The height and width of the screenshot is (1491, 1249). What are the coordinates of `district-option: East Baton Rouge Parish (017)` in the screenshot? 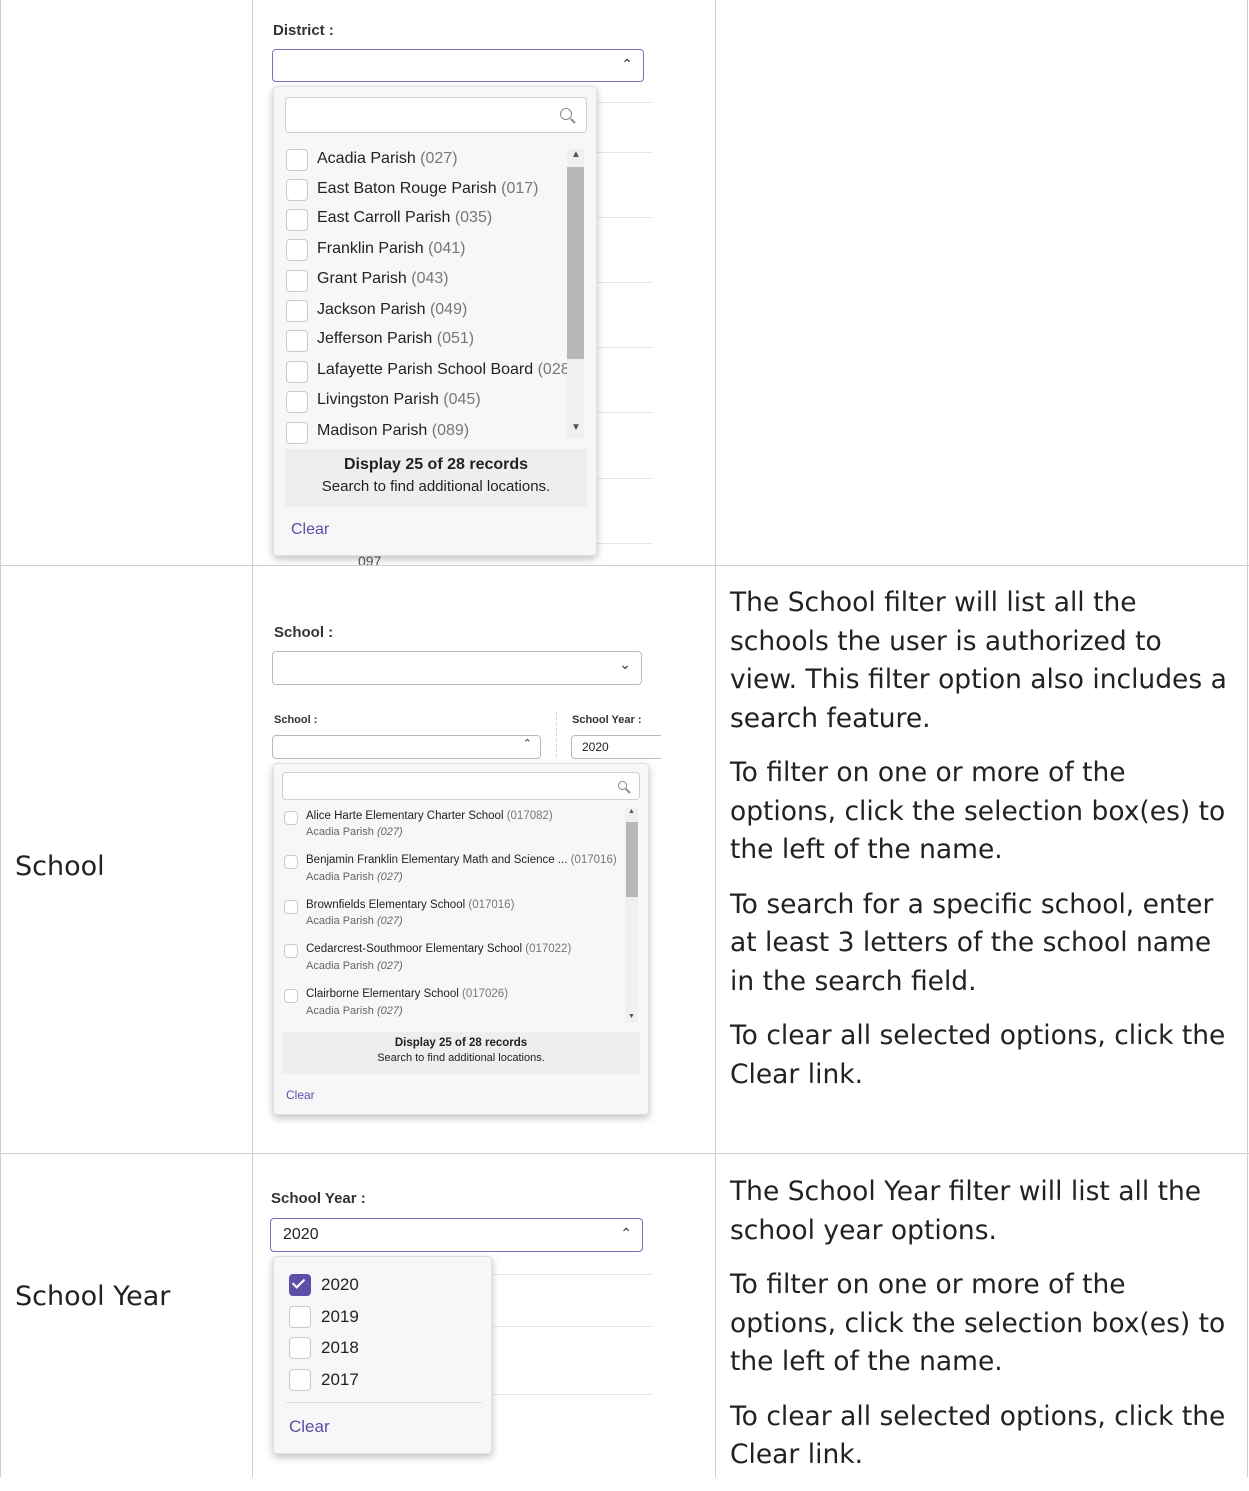 It's located at (427, 189).